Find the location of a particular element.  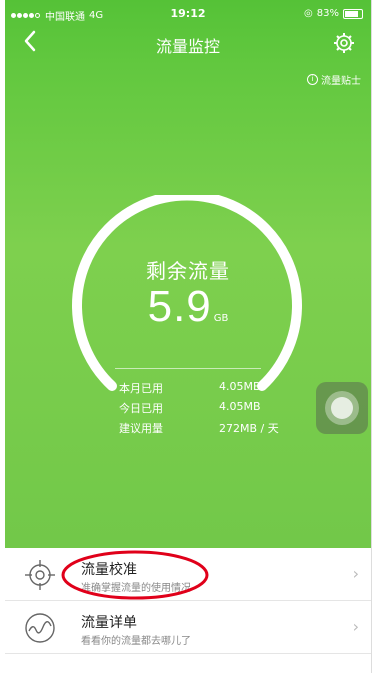

status-bar: 中国联通 4G 19:12 ◎ 83% is located at coordinates (188, 12).